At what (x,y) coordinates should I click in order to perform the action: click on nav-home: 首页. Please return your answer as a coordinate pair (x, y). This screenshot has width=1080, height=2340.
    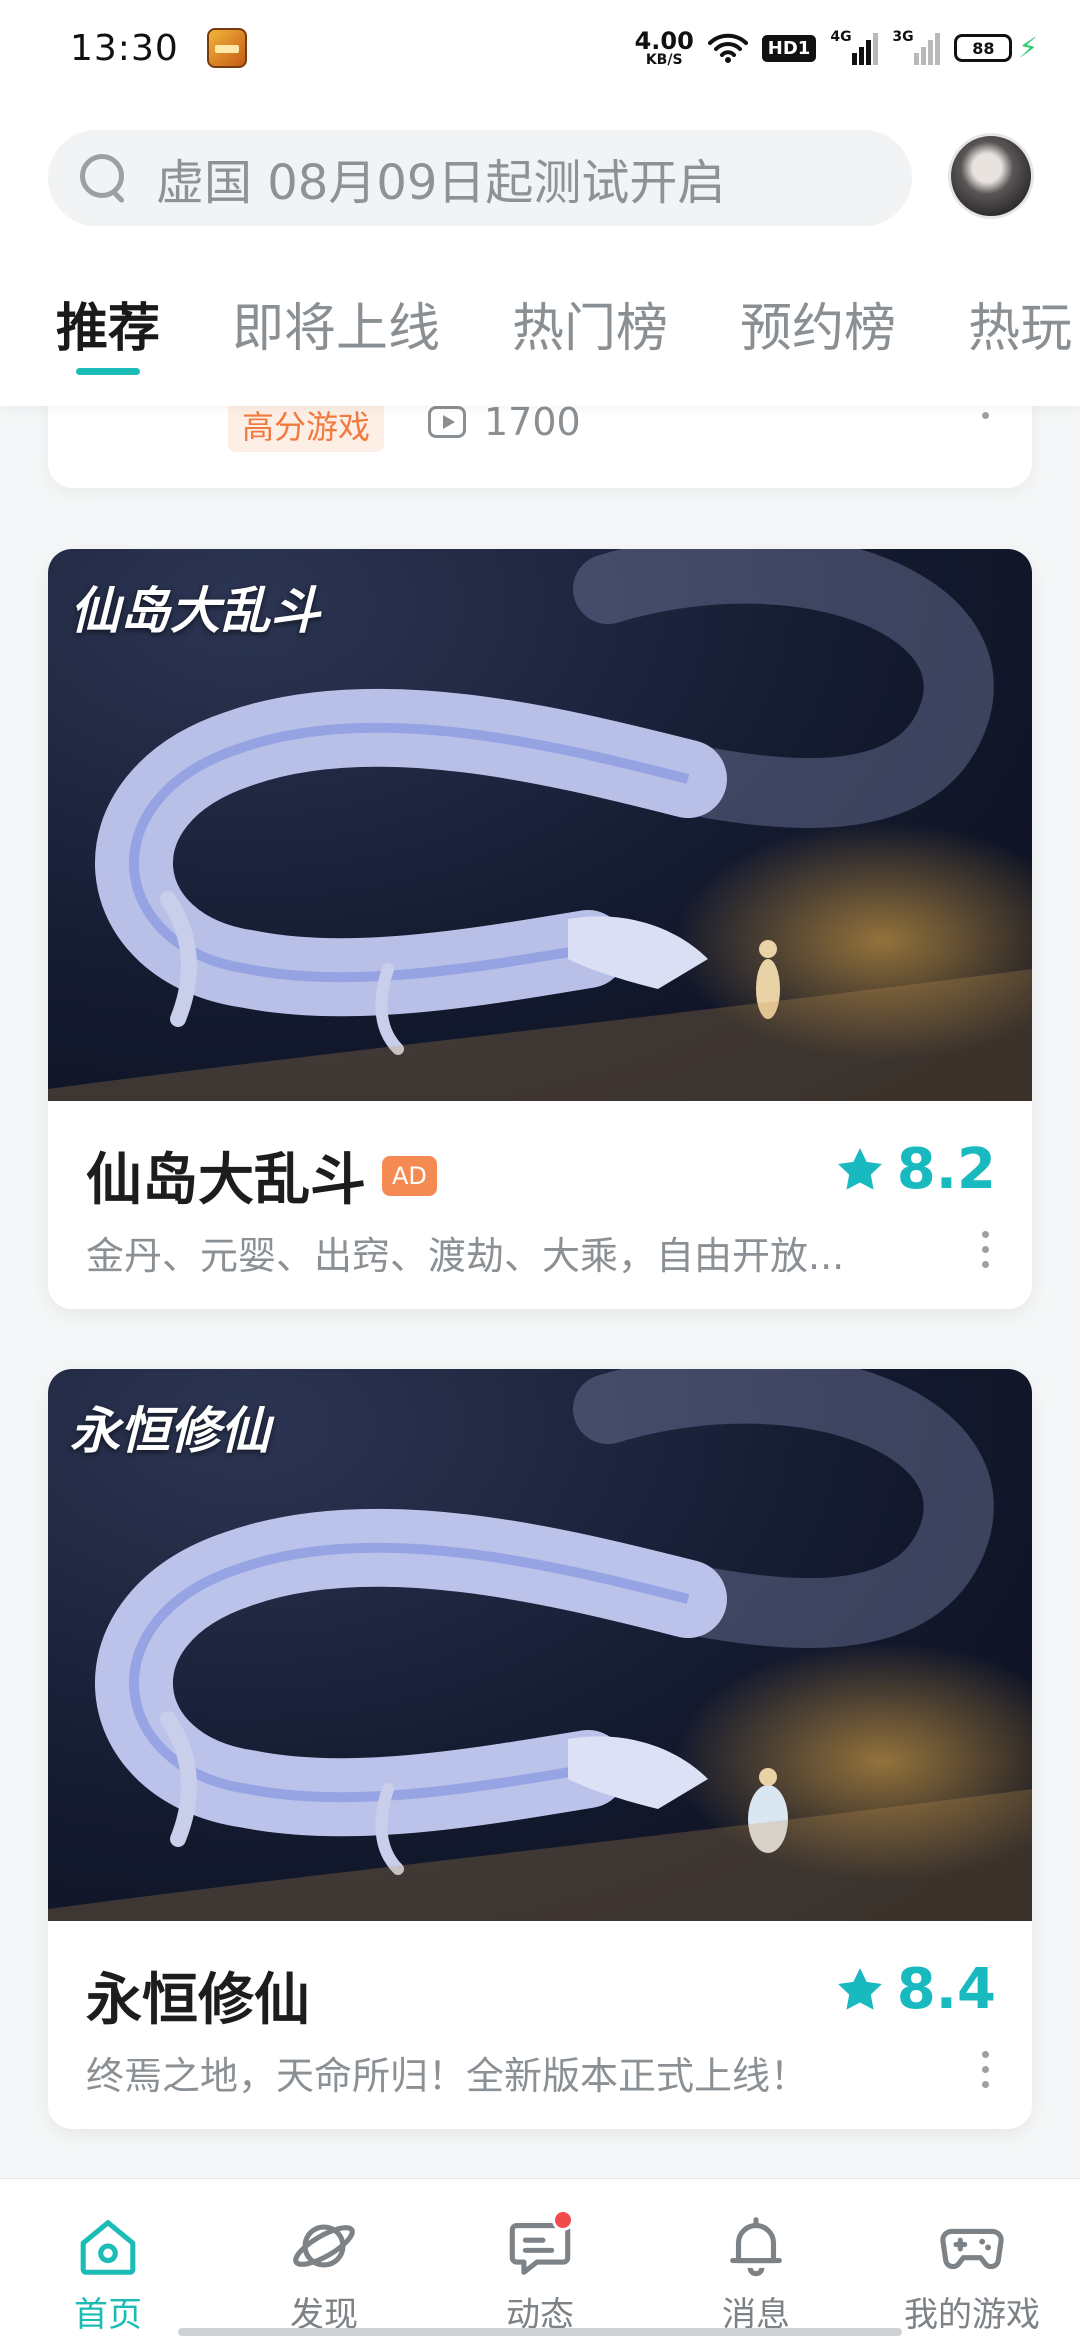
    Looking at the image, I should click on (108, 2259).